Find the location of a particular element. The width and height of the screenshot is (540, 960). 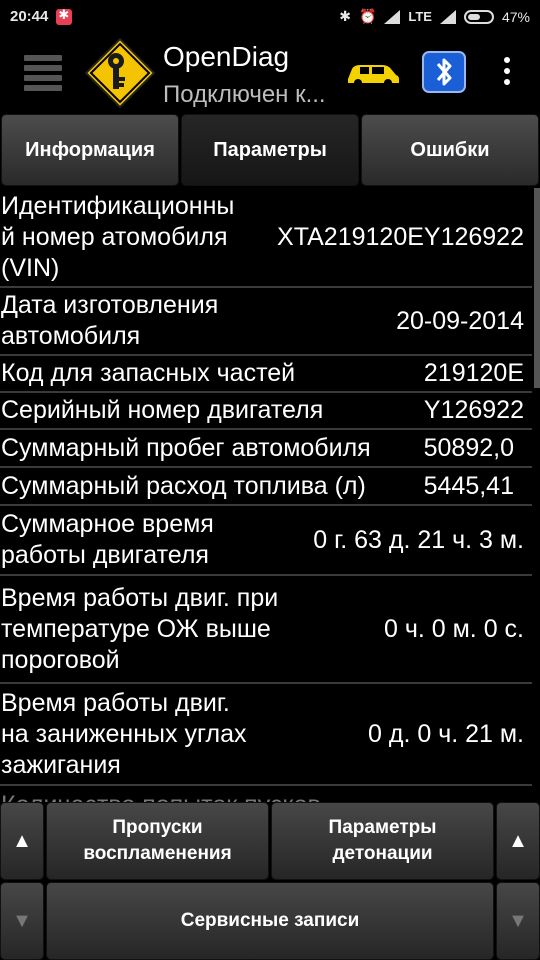

more-options-icon is located at coordinates (507, 73).